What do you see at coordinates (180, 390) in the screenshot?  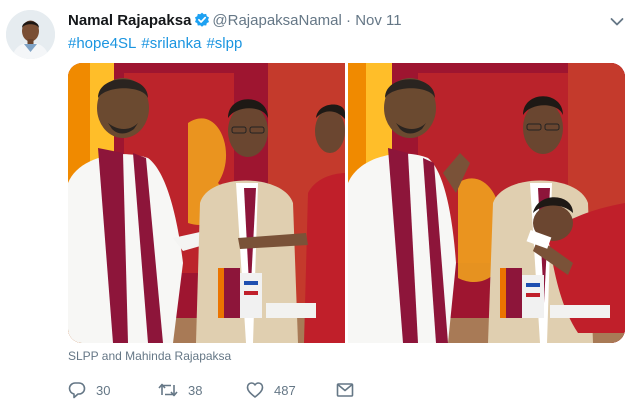 I see `retweet-button: 38` at bounding box center [180, 390].